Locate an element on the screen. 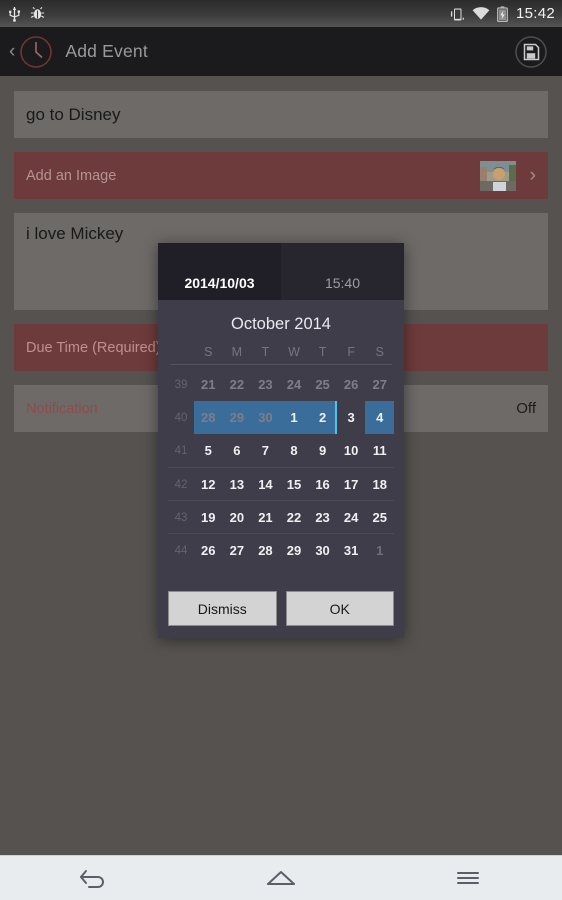  week-number: 39 is located at coordinates (181, 384).